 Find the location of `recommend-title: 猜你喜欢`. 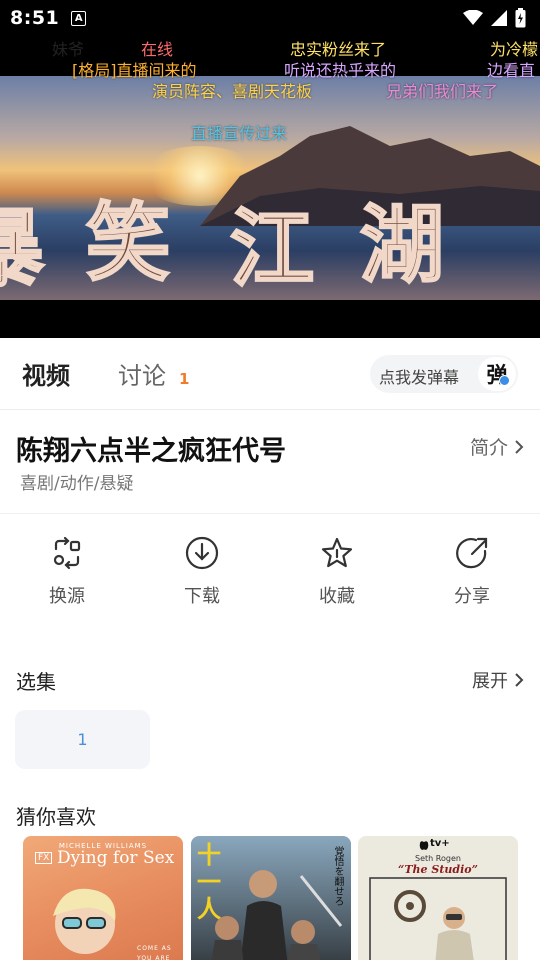

recommend-title: 猜你喜欢 is located at coordinates (56, 817).